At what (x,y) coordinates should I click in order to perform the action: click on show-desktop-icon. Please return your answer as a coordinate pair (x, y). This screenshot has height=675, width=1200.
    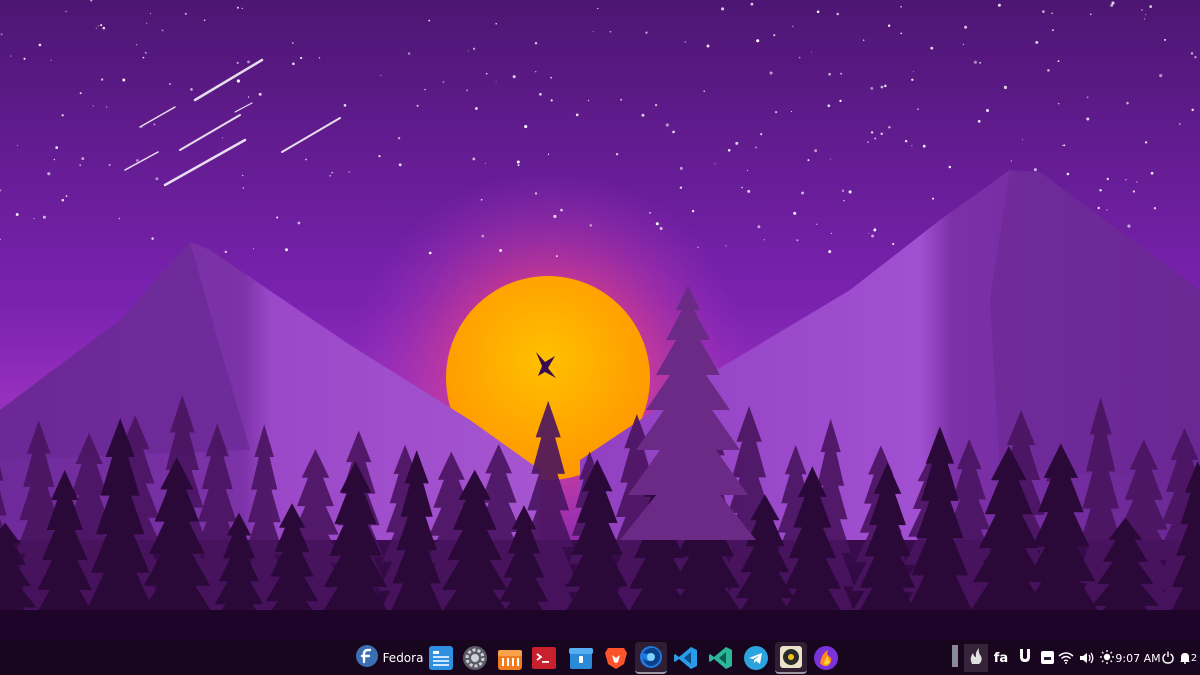
    Looking at the image, I should click on (955, 658).